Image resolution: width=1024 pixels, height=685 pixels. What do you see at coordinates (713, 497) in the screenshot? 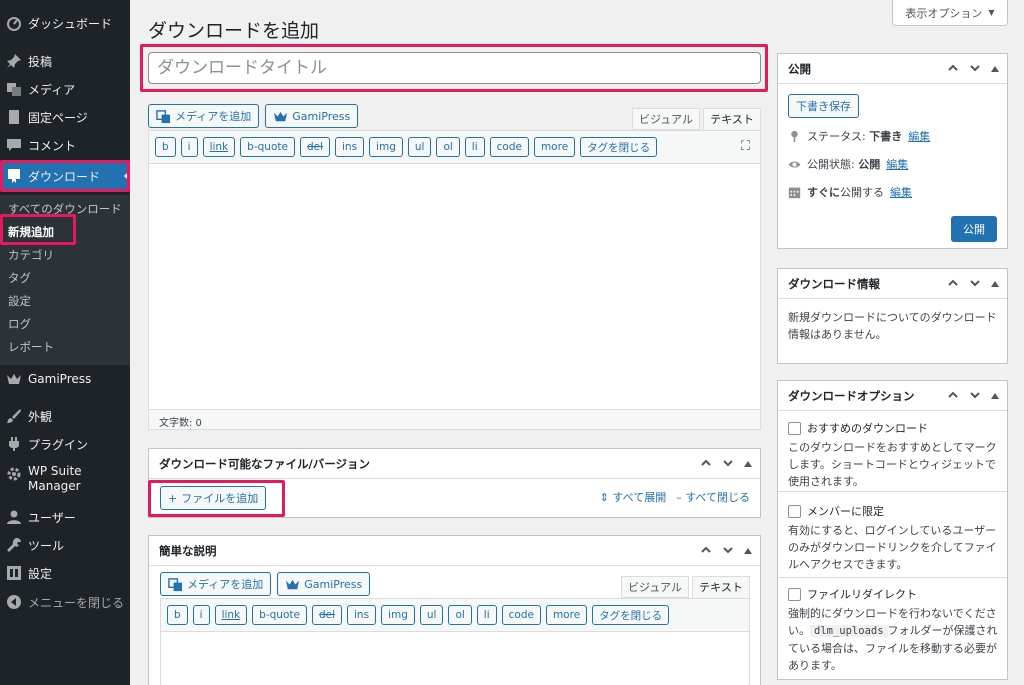
I see `close-all-link: – すべて閉じる` at bounding box center [713, 497].